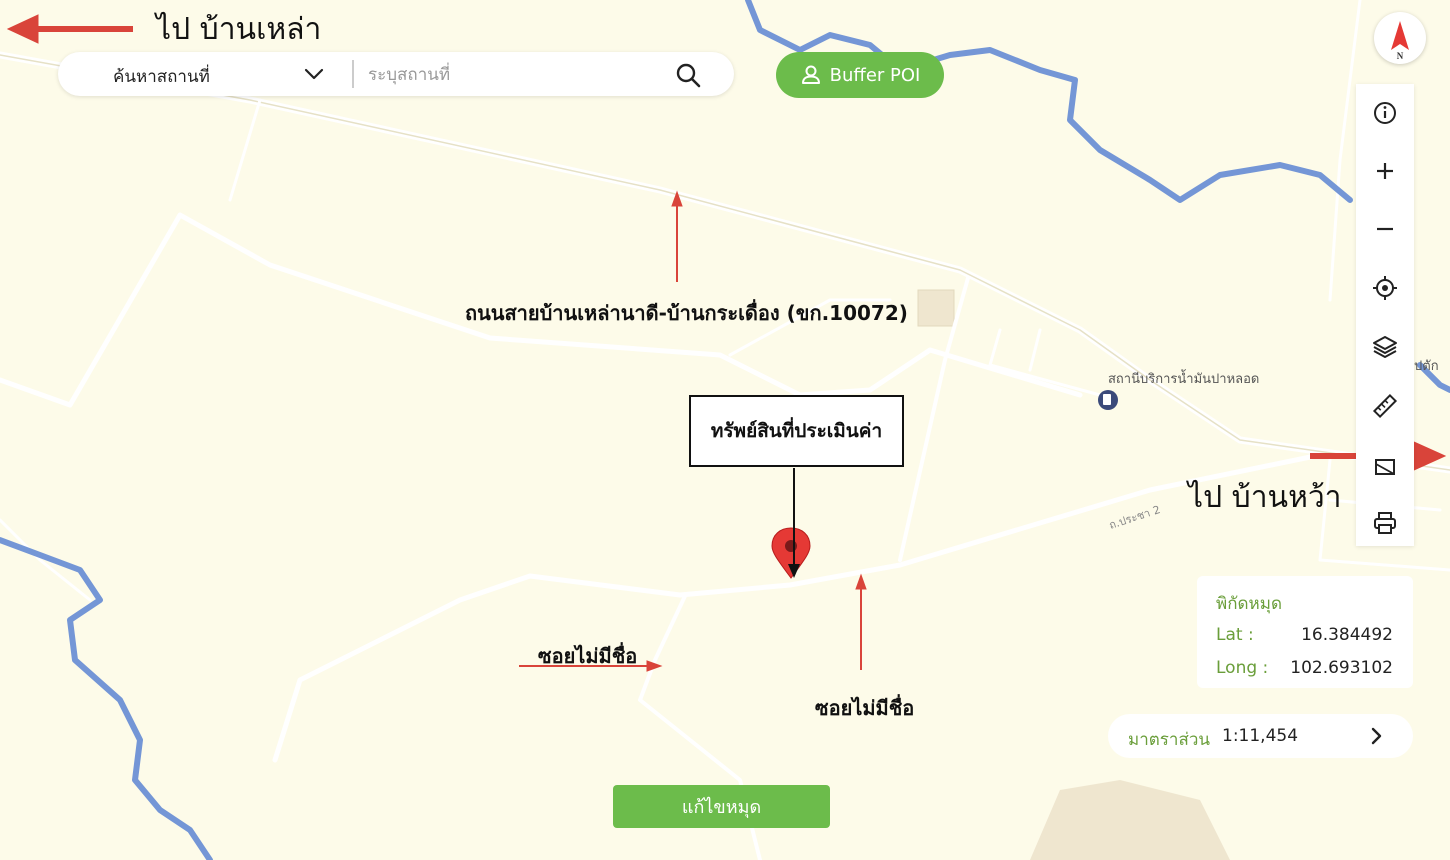  Describe the element at coordinates (1108, 400) in the screenshot. I see `gas-station-icon` at that location.